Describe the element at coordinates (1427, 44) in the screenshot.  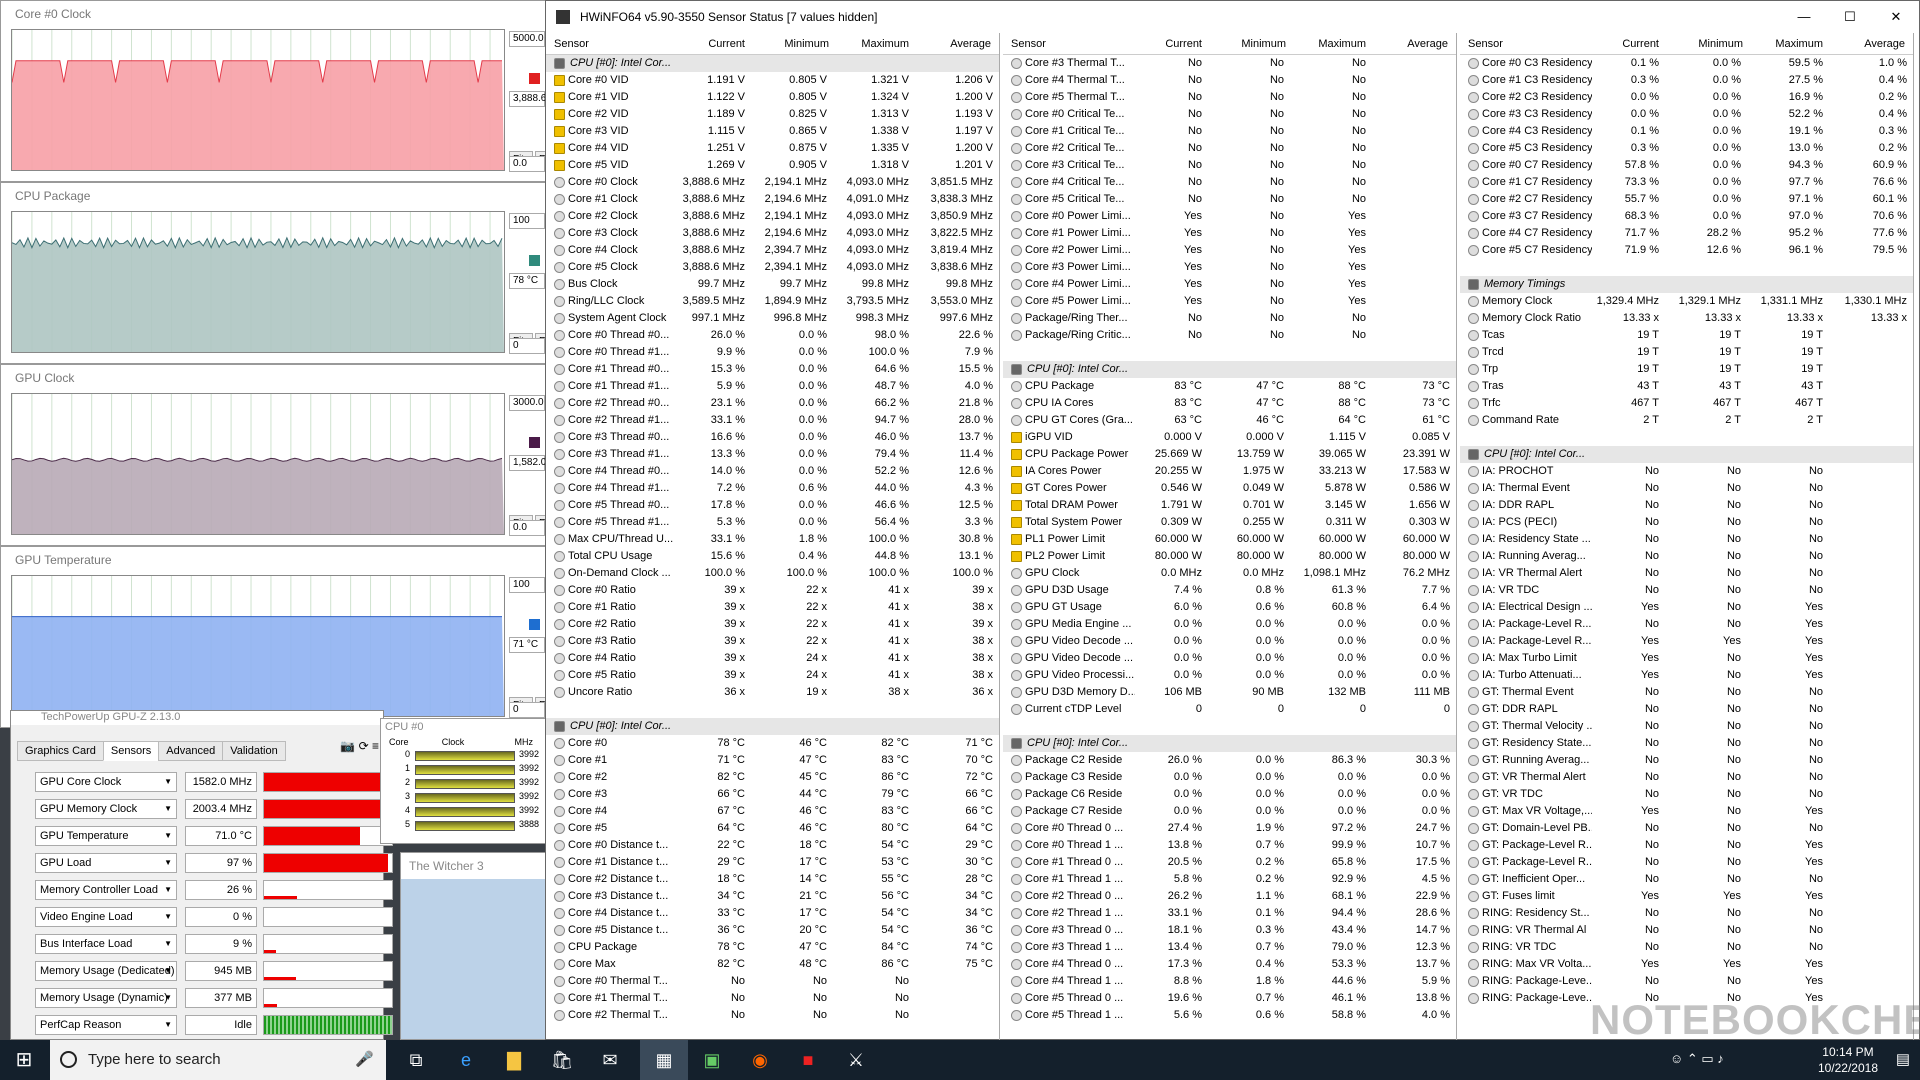
I see `col-average: Average` at that location.